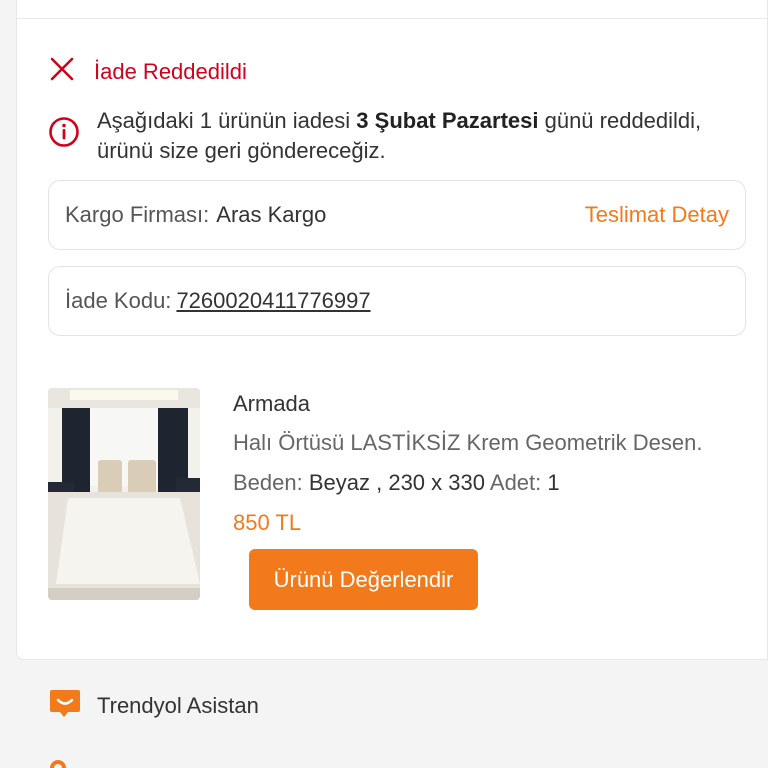 This screenshot has width=768, height=768. Describe the element at coordinates (64, 129) in the screenshot. I see `info-circle-icon` at that location.